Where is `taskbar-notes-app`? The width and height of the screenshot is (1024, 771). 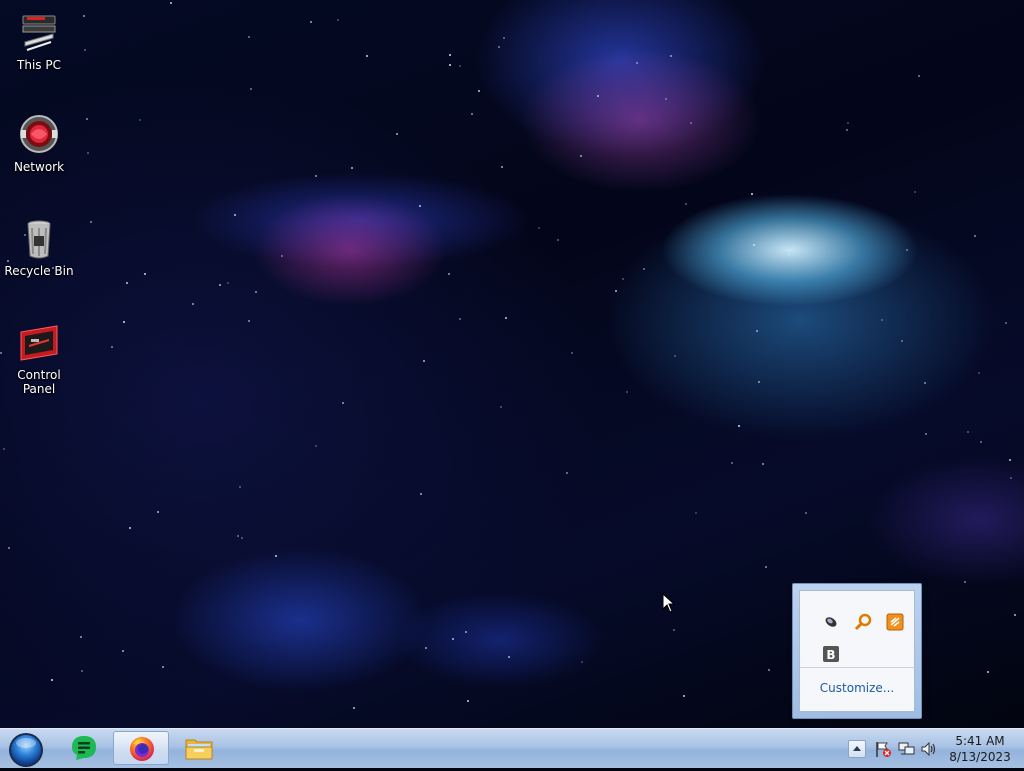 taskbar-notes-app is located at coordinates (84, 748).